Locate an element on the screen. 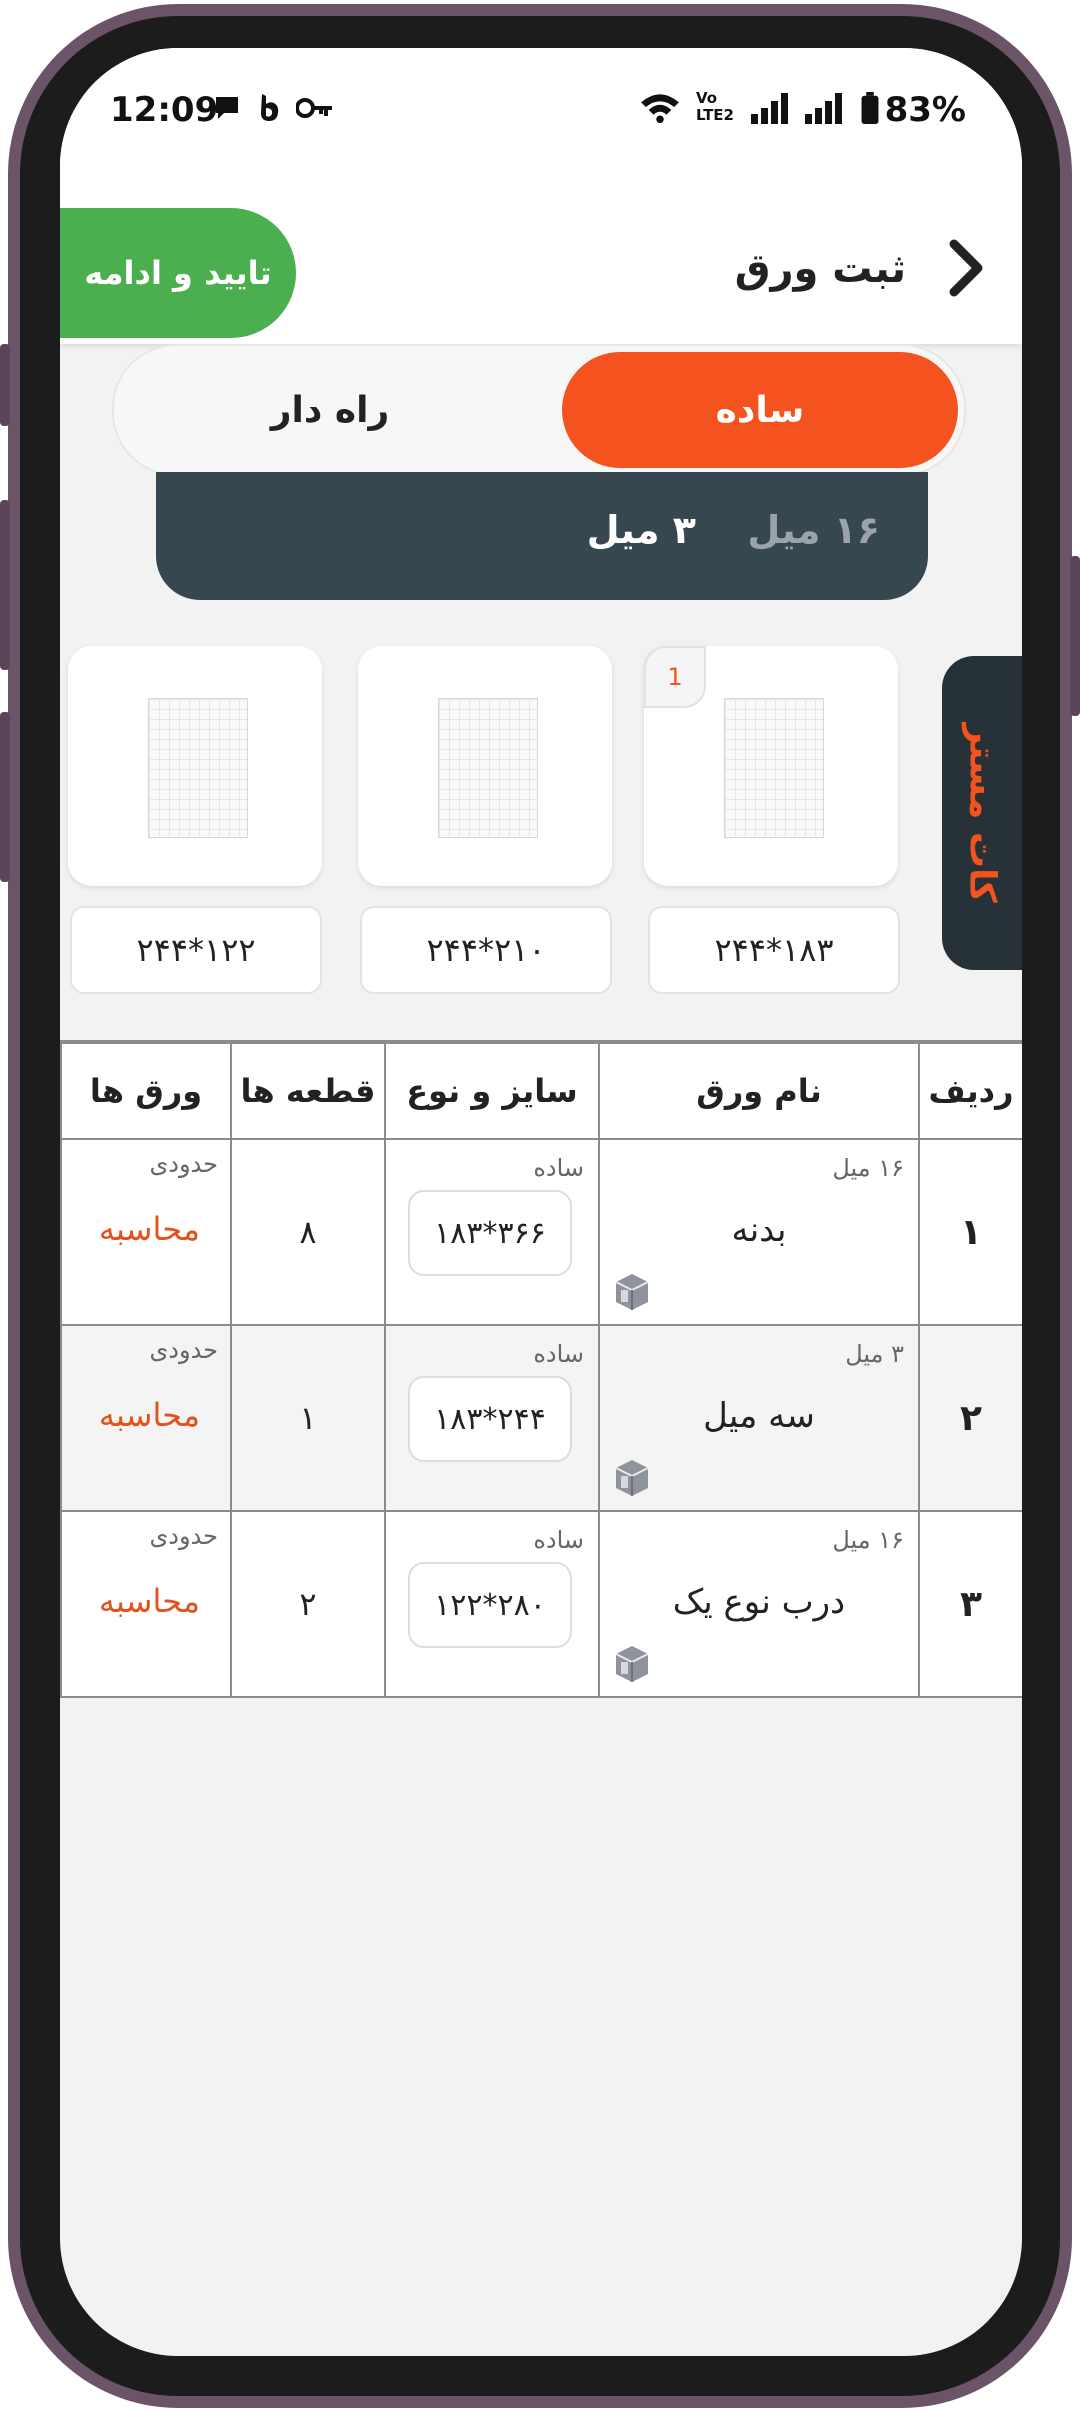 This screenshot has width=1080, height=2412. status-time: 12:09 is located at coordinates (164, 110).